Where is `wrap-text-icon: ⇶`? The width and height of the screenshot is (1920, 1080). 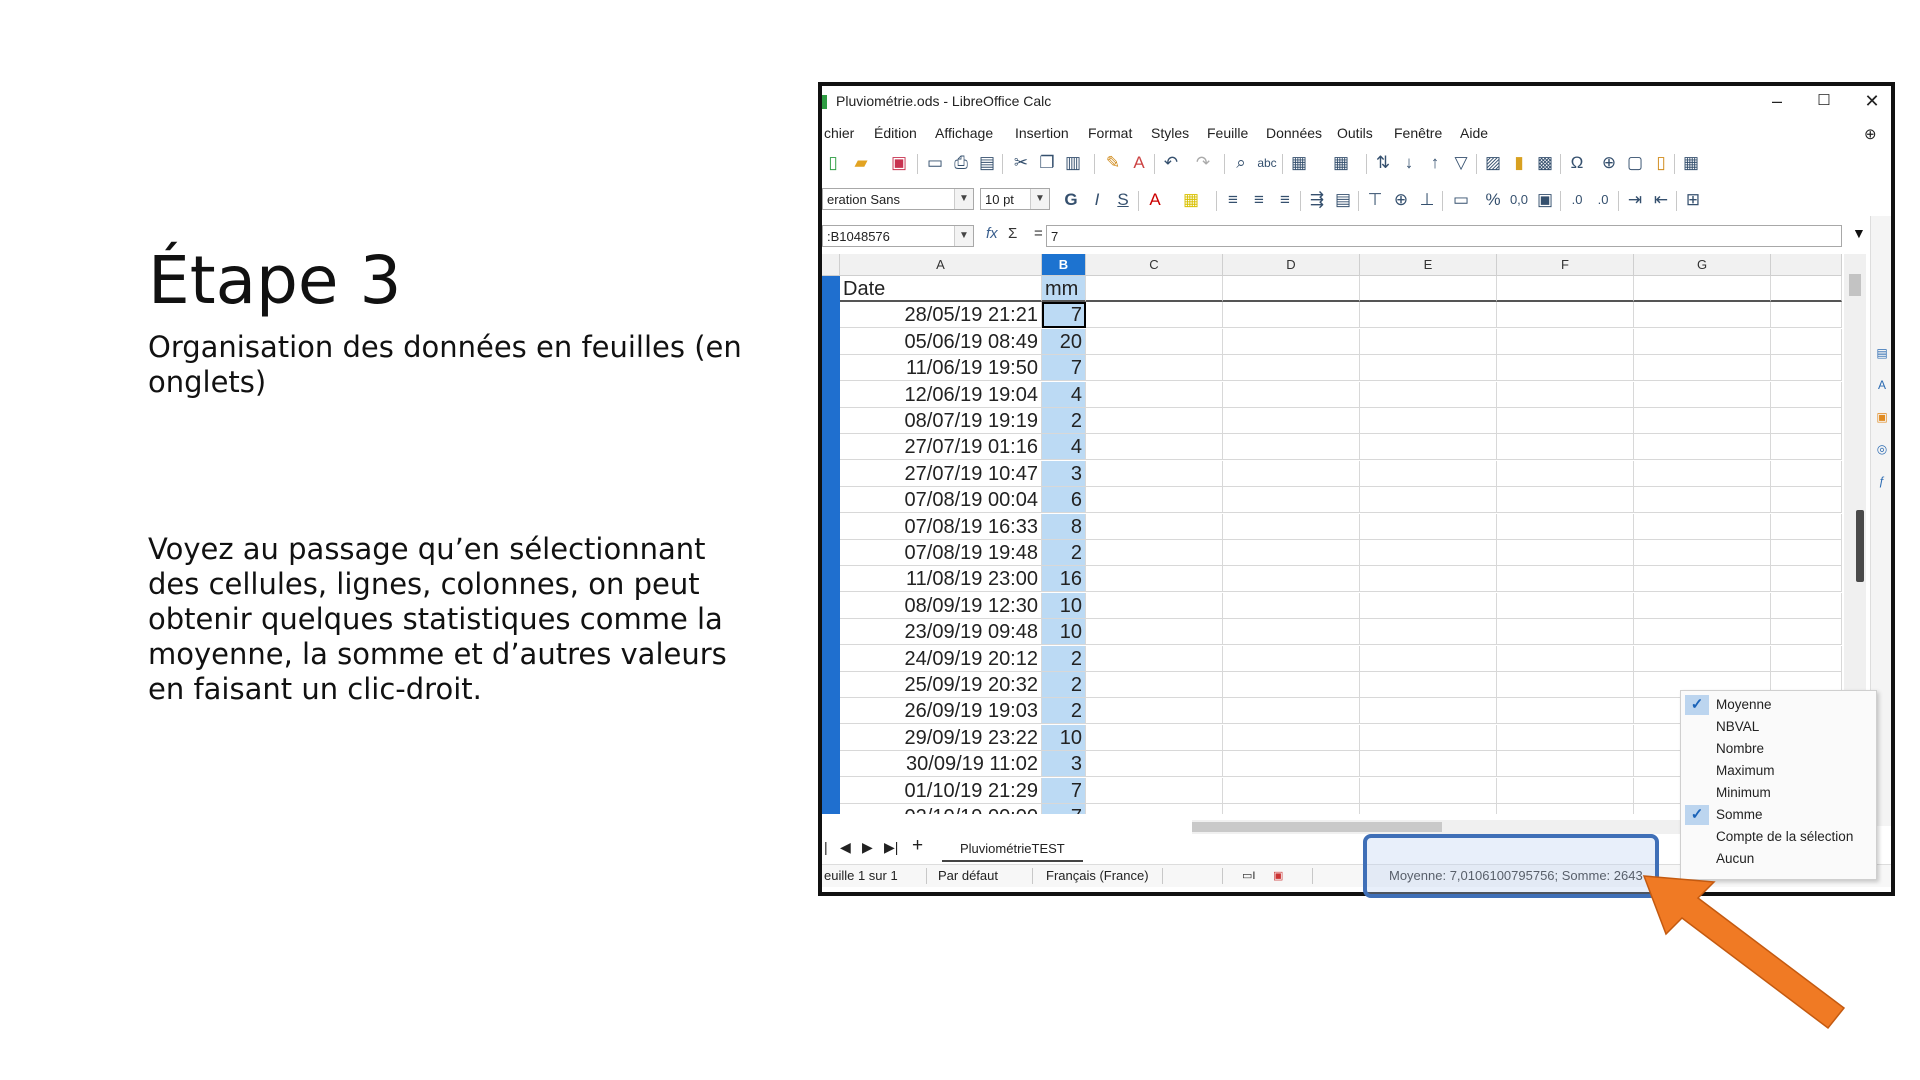 wrap-text-icon: ⇶ is located at coordinates (1317, 200).